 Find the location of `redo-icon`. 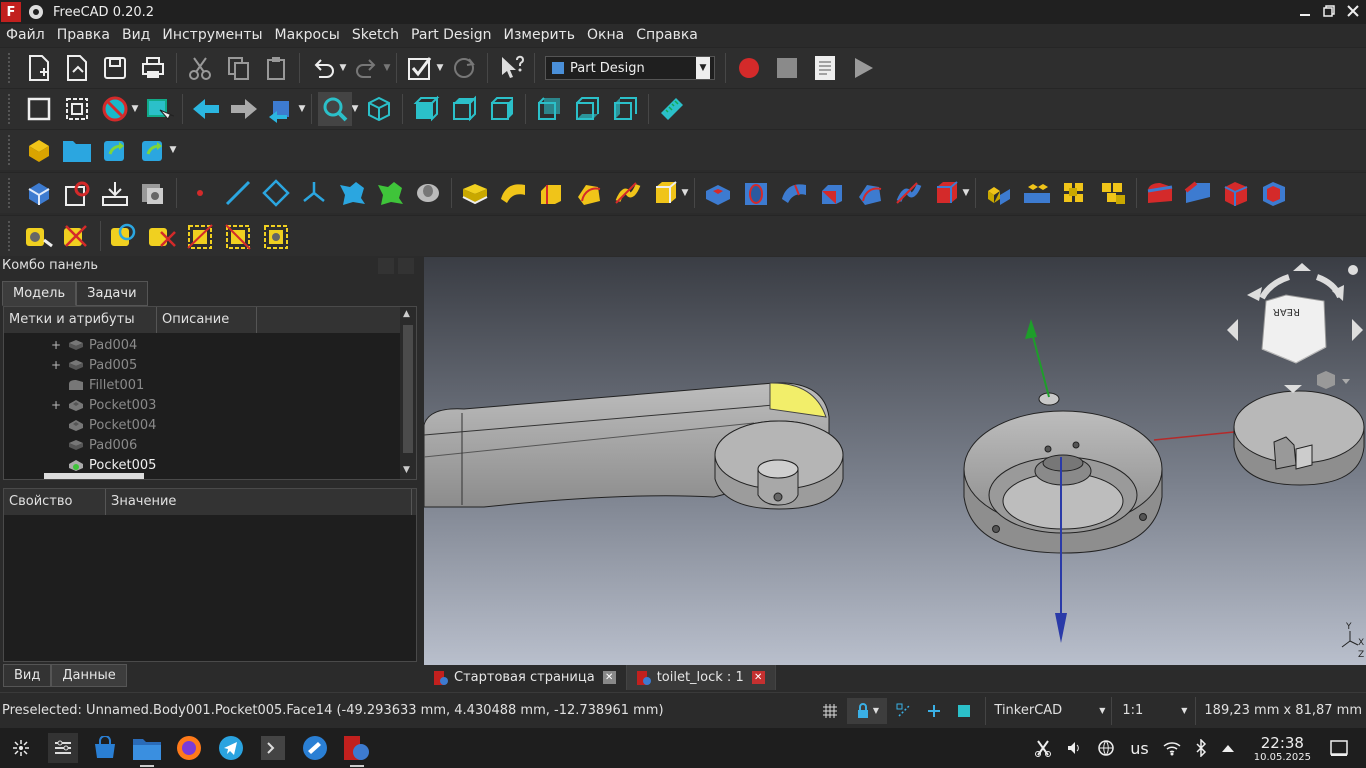

redo-icon is located at coordinates (367, 68).